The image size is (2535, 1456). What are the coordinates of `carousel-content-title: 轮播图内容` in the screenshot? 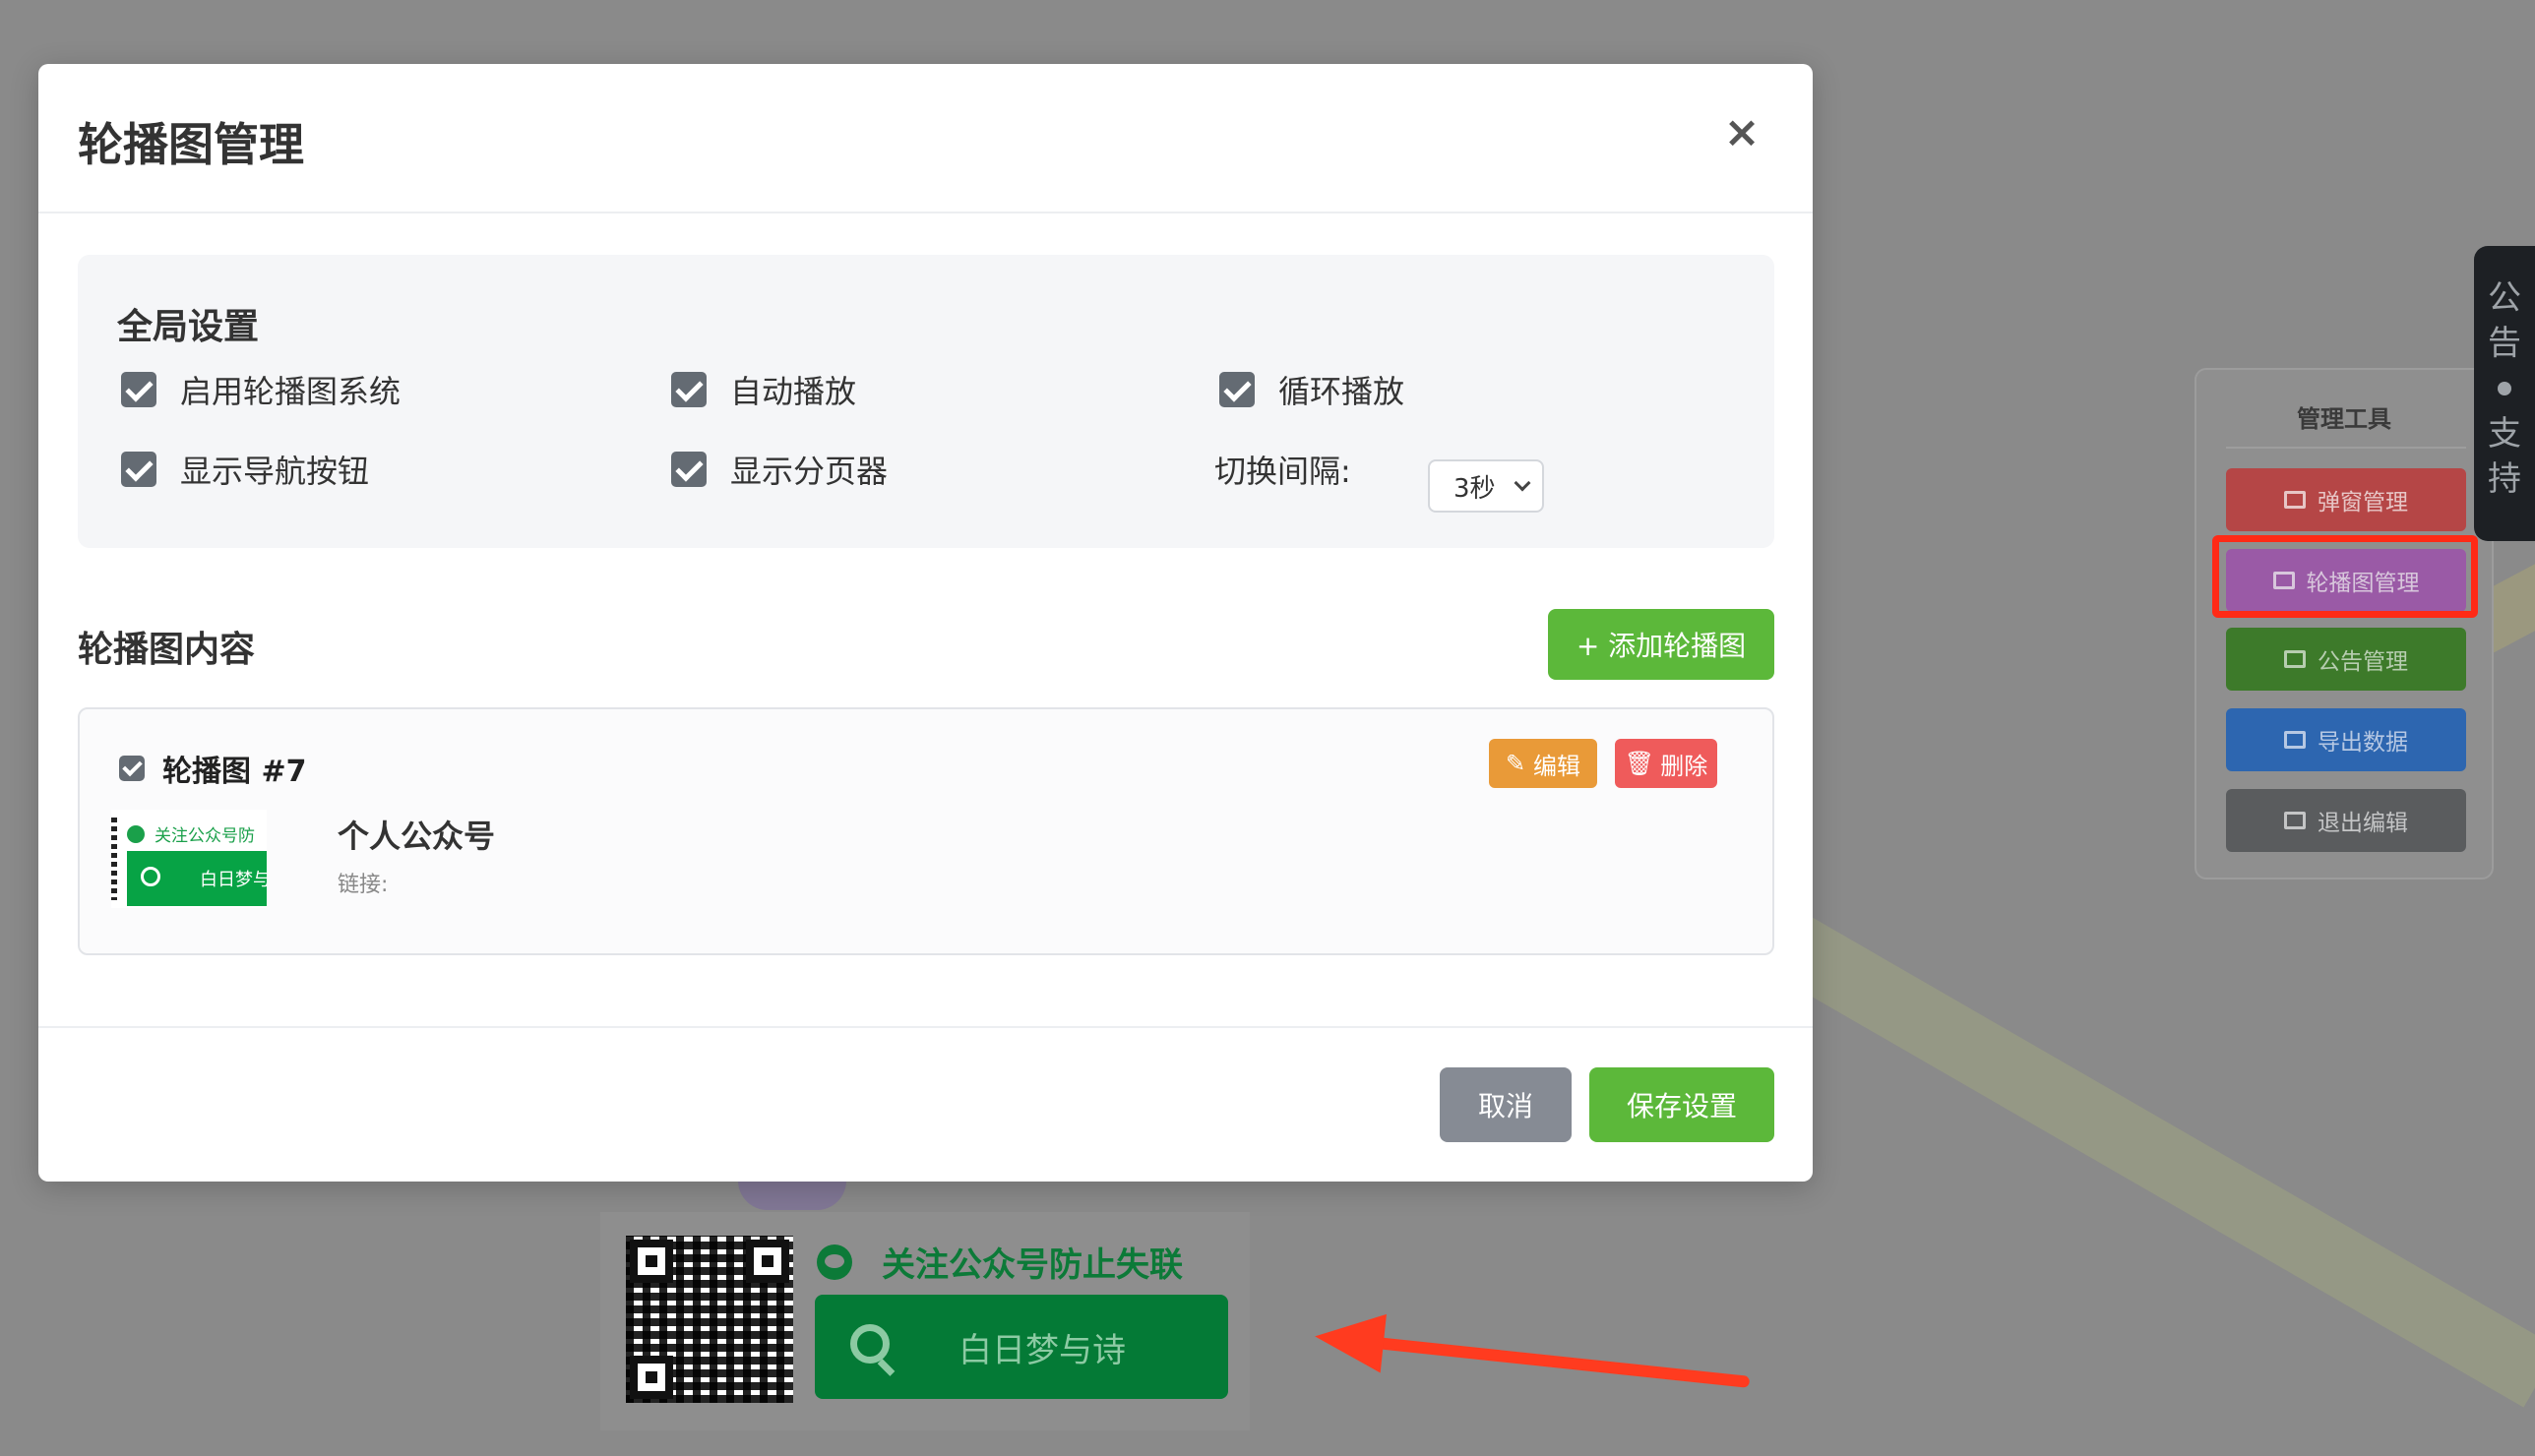 It's located at (167, 650).